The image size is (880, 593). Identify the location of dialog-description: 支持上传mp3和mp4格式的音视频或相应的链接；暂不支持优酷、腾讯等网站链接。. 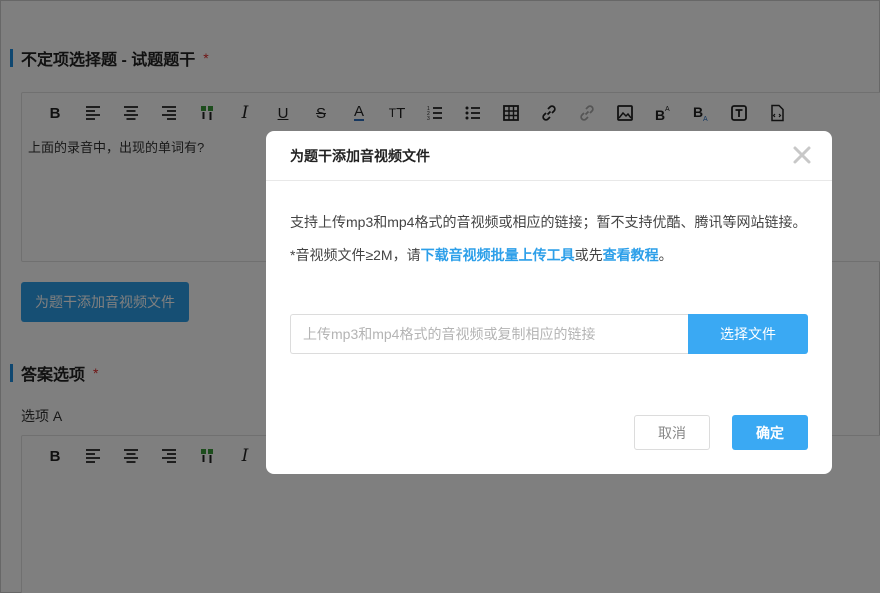
(548, 222).